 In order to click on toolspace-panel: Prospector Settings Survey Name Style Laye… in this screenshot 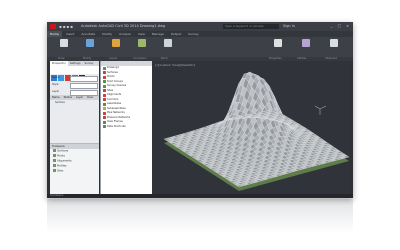, I will do `click(74, 128)`.